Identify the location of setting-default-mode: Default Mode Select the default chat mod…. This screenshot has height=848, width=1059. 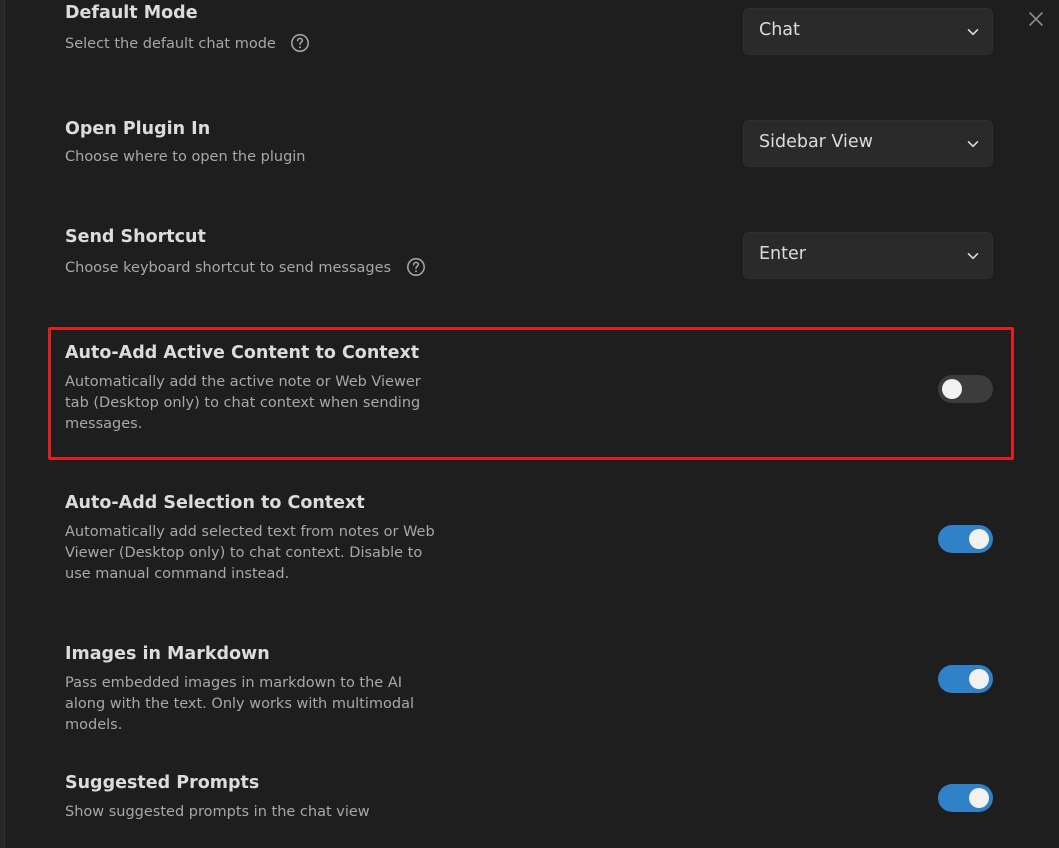
(530, 35).